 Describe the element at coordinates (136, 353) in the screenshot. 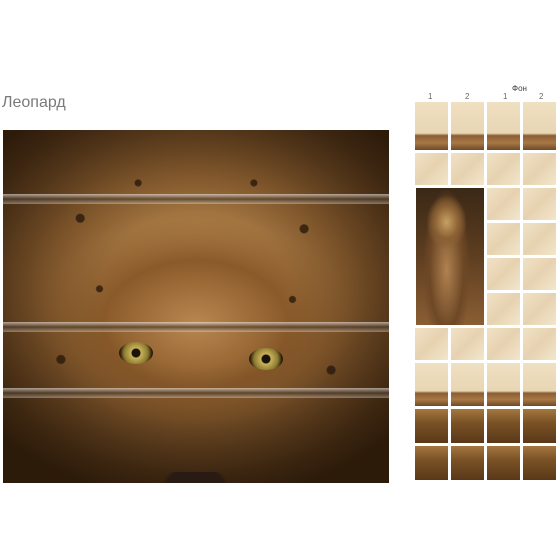

I see `leopard-left-eye` at that location.